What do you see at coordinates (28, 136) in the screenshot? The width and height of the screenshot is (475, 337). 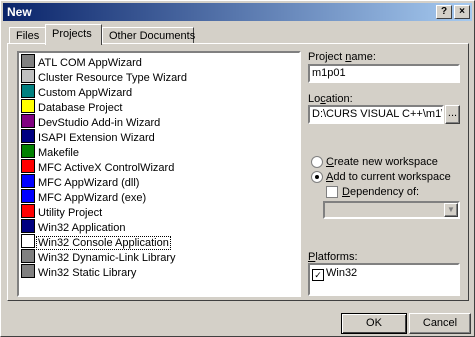 I see `isapi-icon` at bounding box center [28, 136].